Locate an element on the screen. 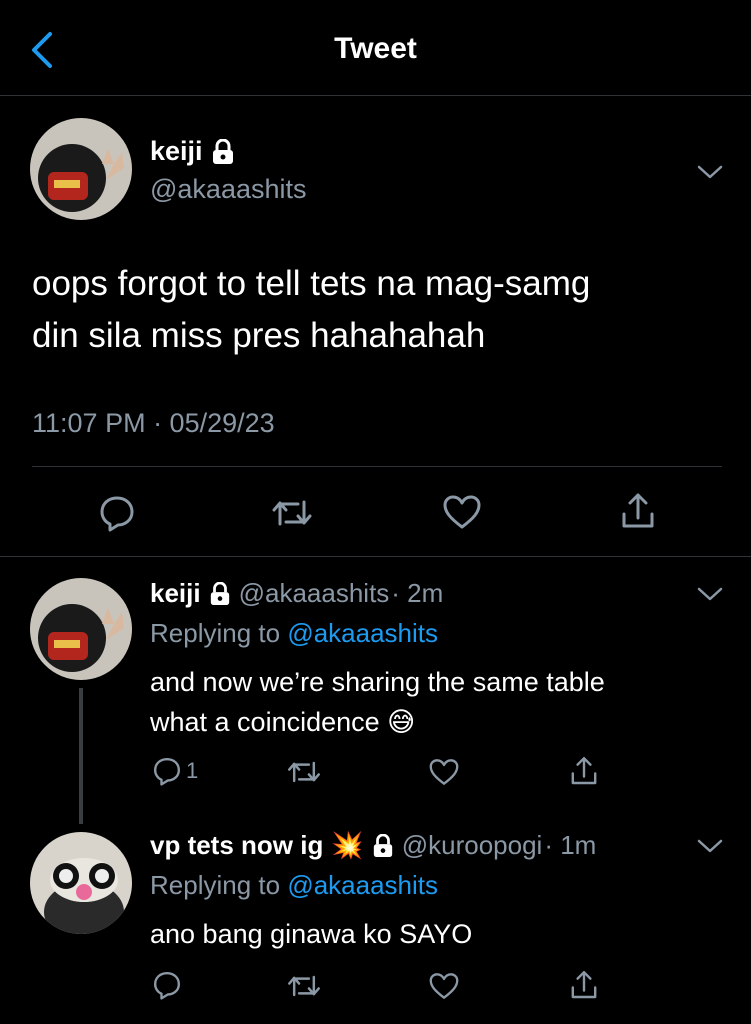 The height and width of the screenshot is (1024, 751). reply-time: · 2m is located at coordinates (417, 593).